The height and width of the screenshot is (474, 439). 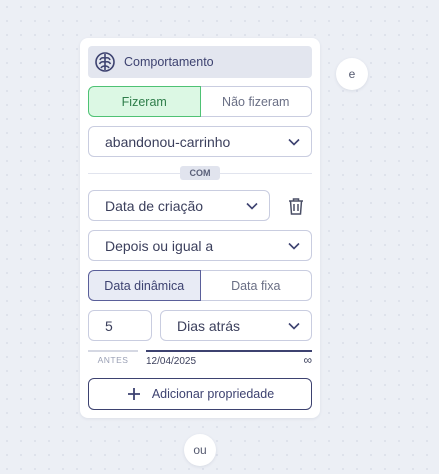 What do you see at coordinates (113, 359) in the screenshot?
I see `before-label: ANTES` at bounding box center [113, 359].